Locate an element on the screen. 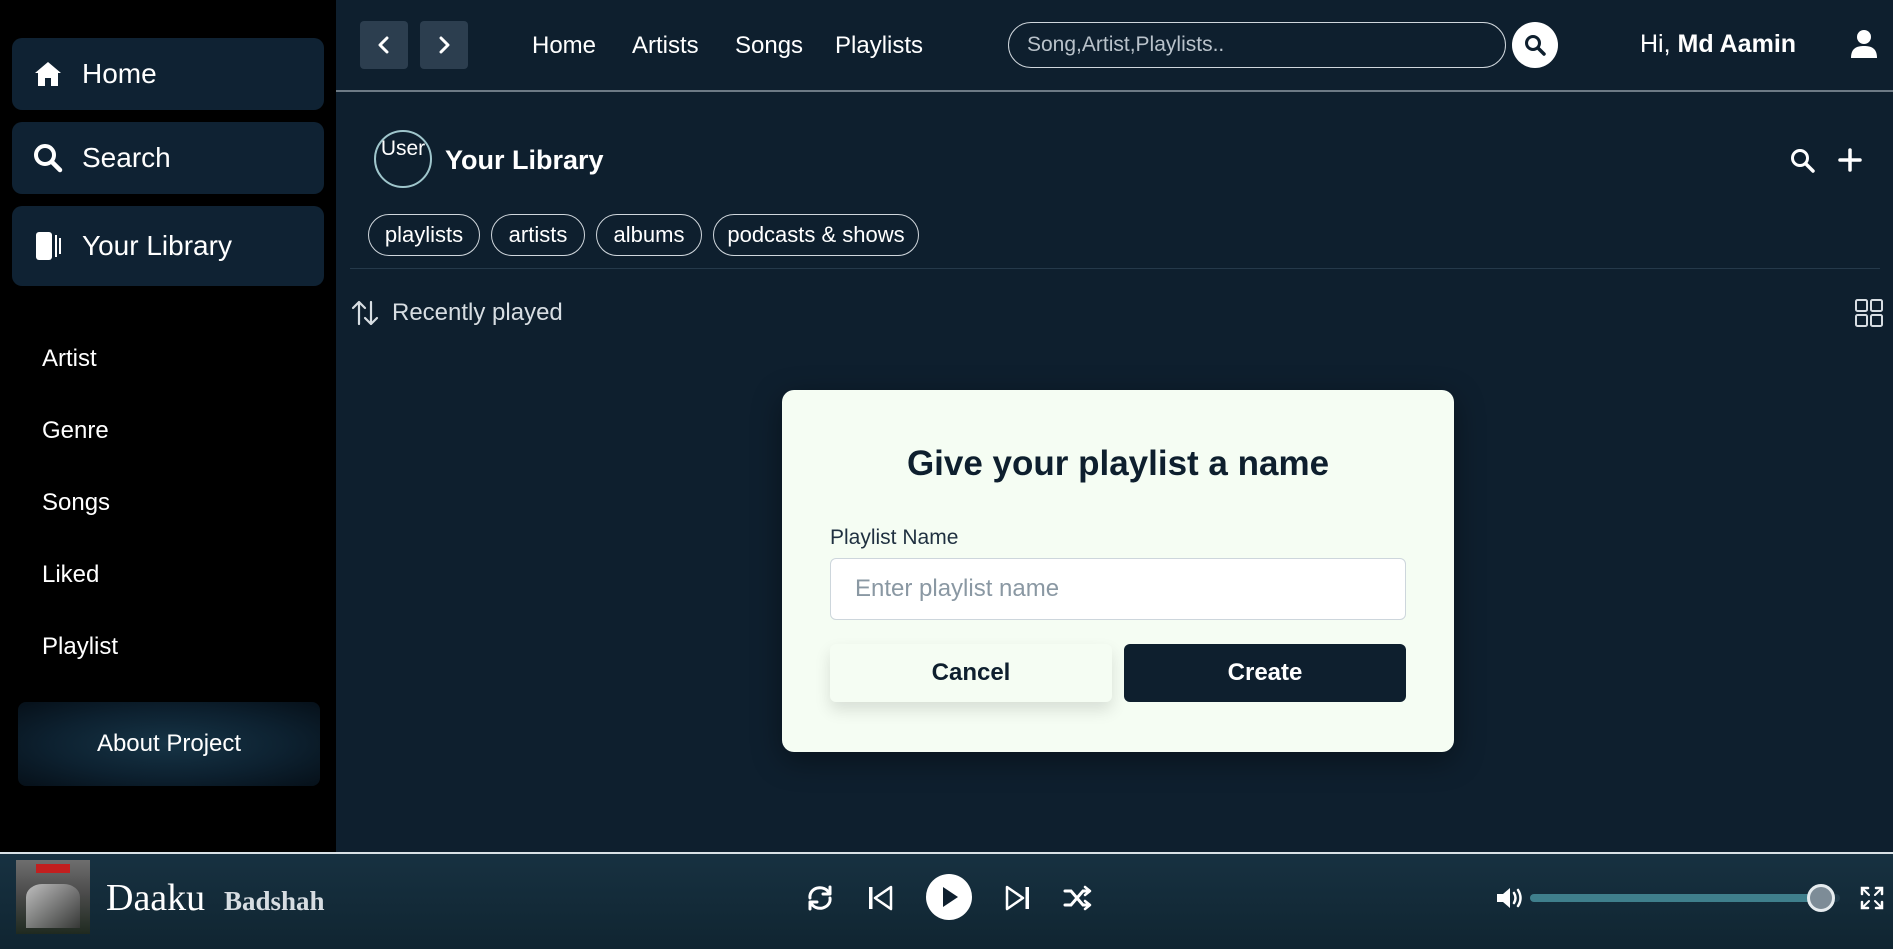 This screenshot has width=1893, height=949. avatar: User is located at coordinates (403, 159).